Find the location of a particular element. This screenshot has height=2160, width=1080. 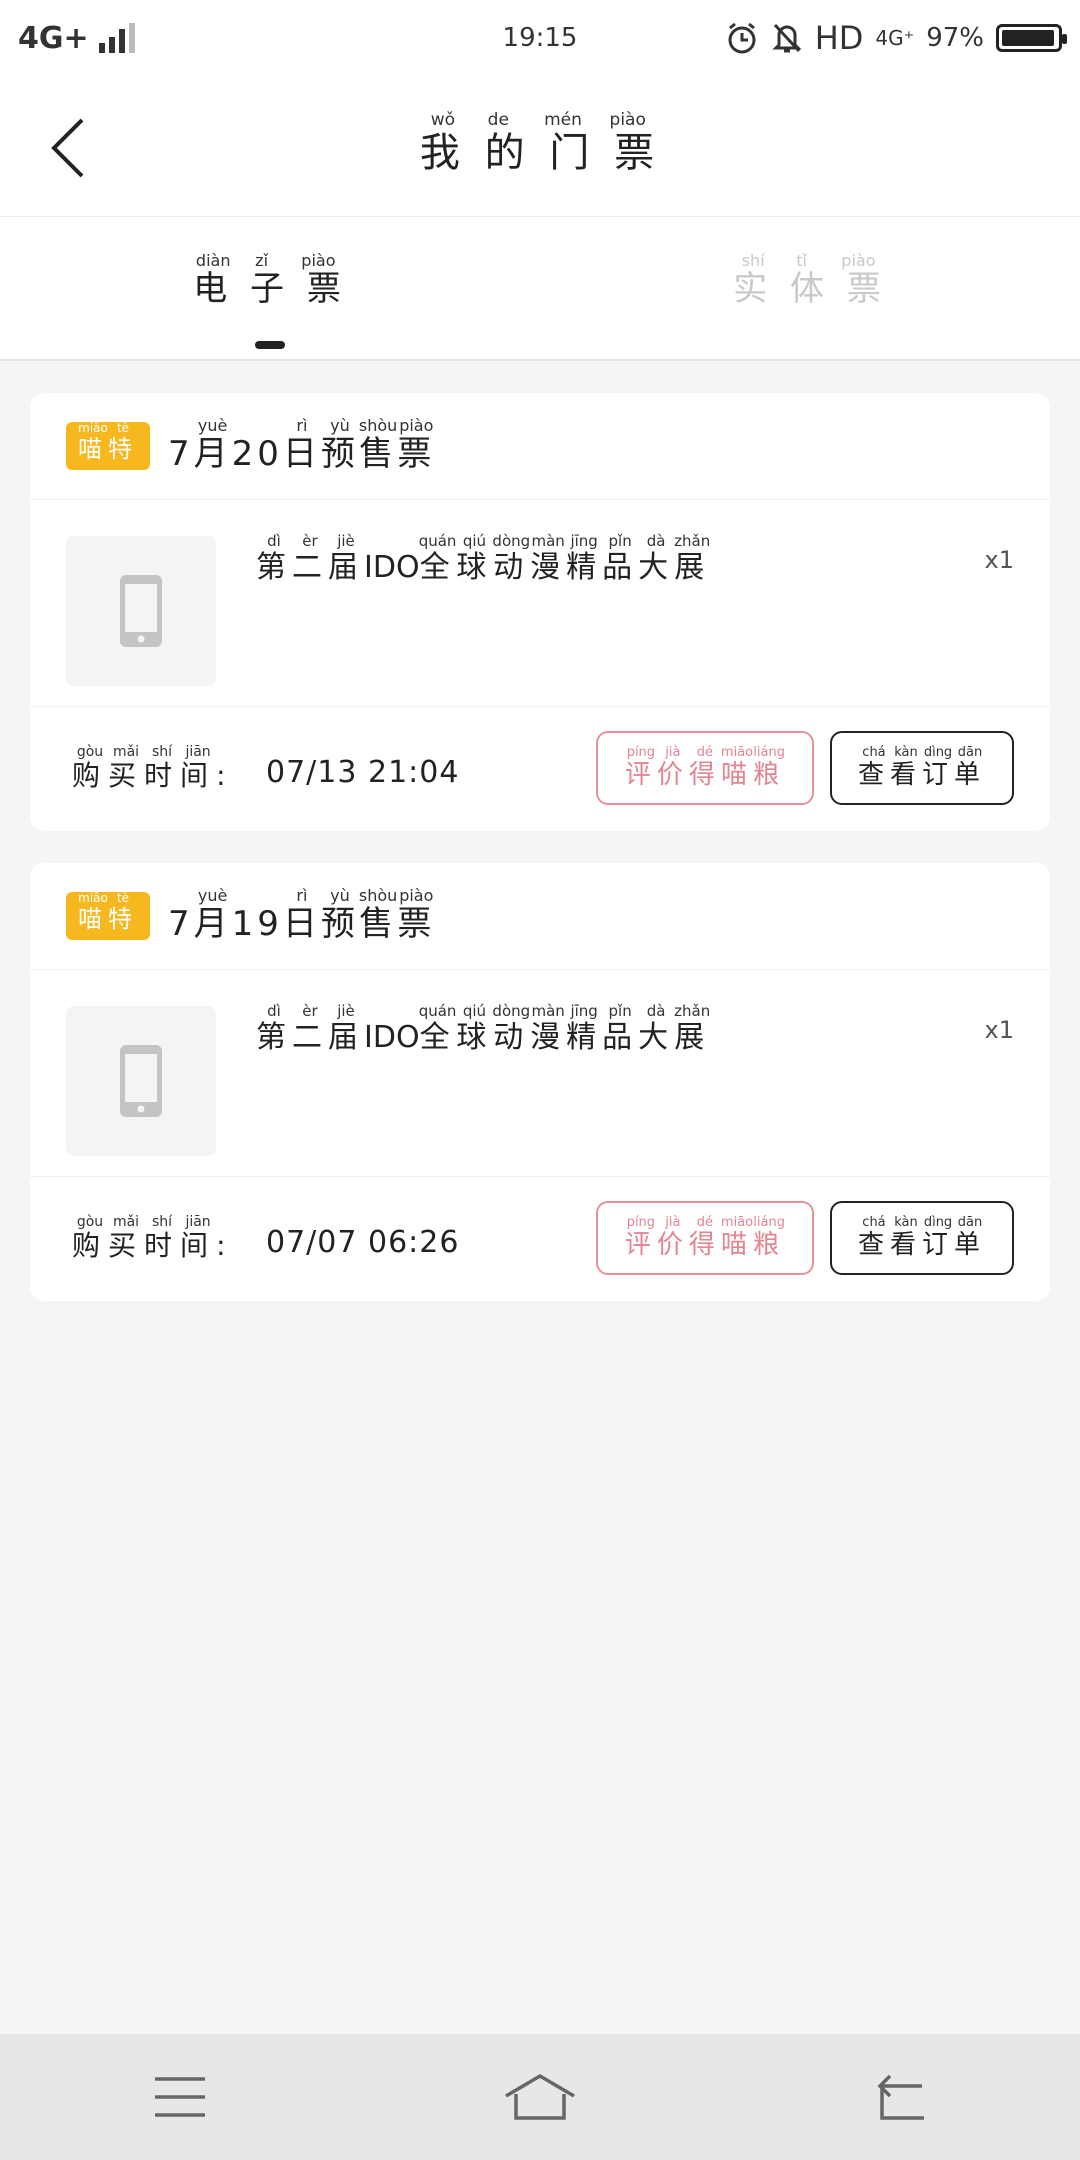

ticket-tabs: 电diàn 子zǐ 票piào 实shí 体tǐ 票piào is located at coordinates (540, 289).